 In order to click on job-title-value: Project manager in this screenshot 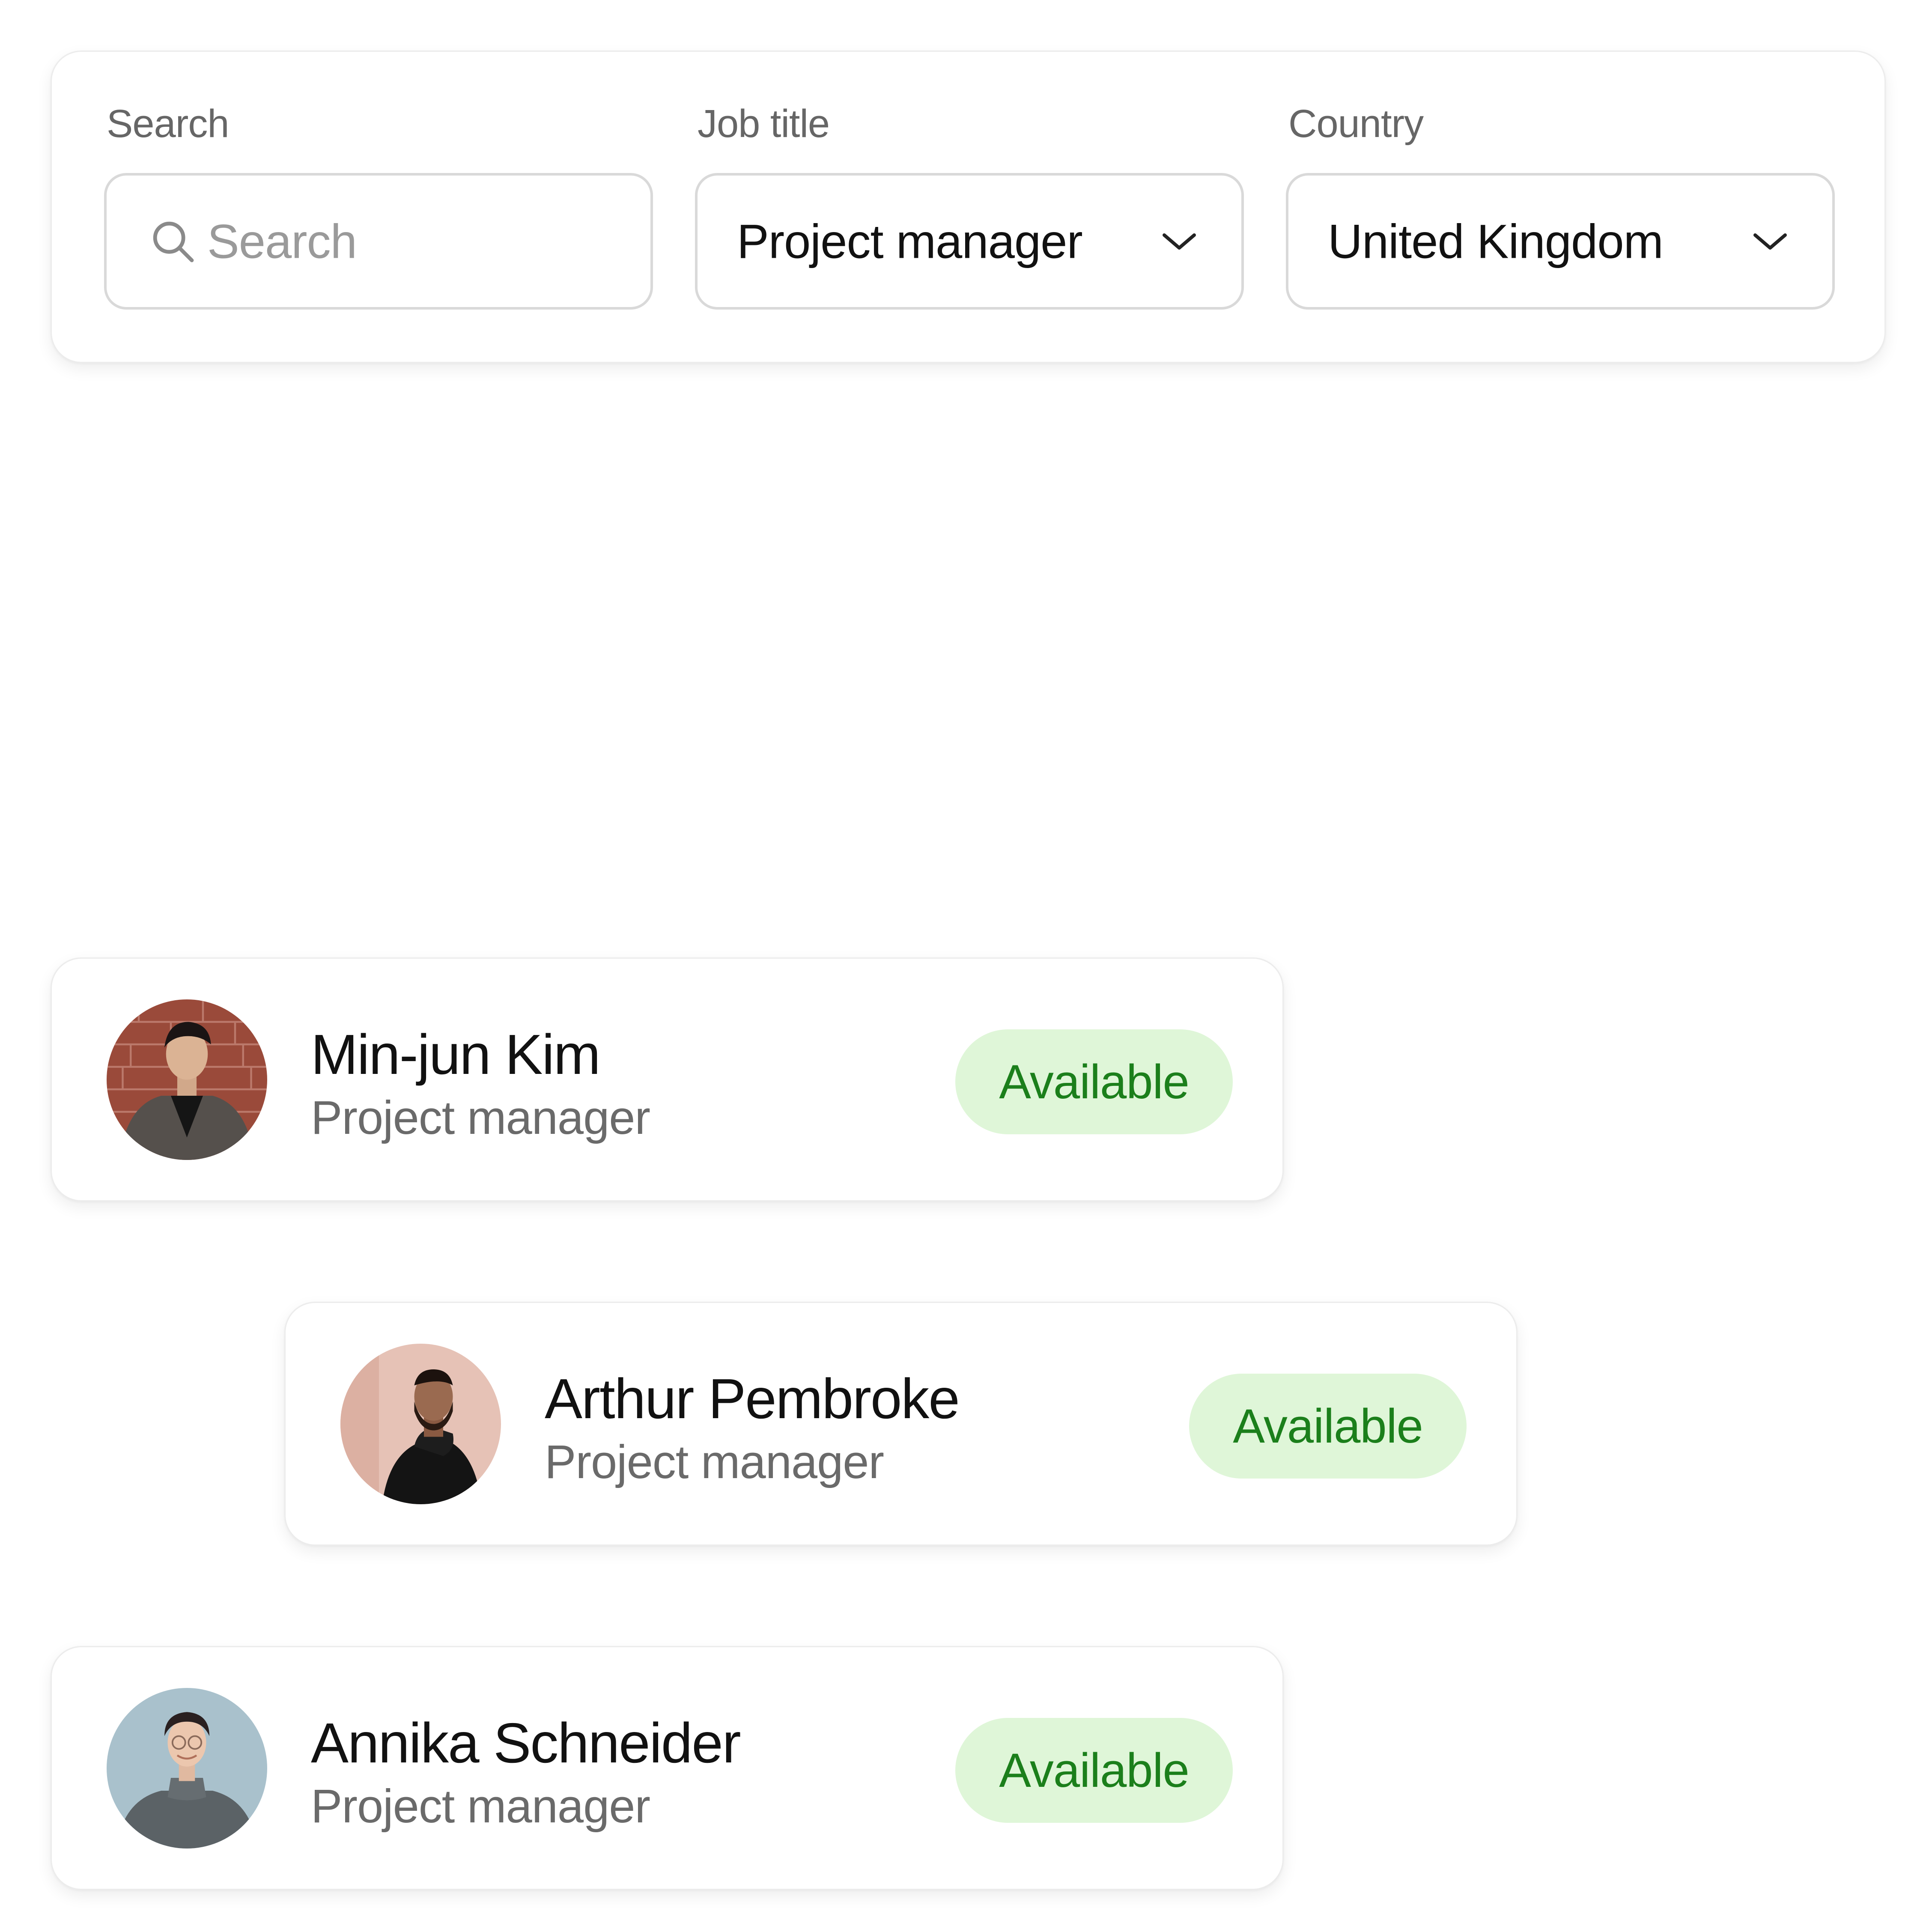, I will do `click(910, 241)`.